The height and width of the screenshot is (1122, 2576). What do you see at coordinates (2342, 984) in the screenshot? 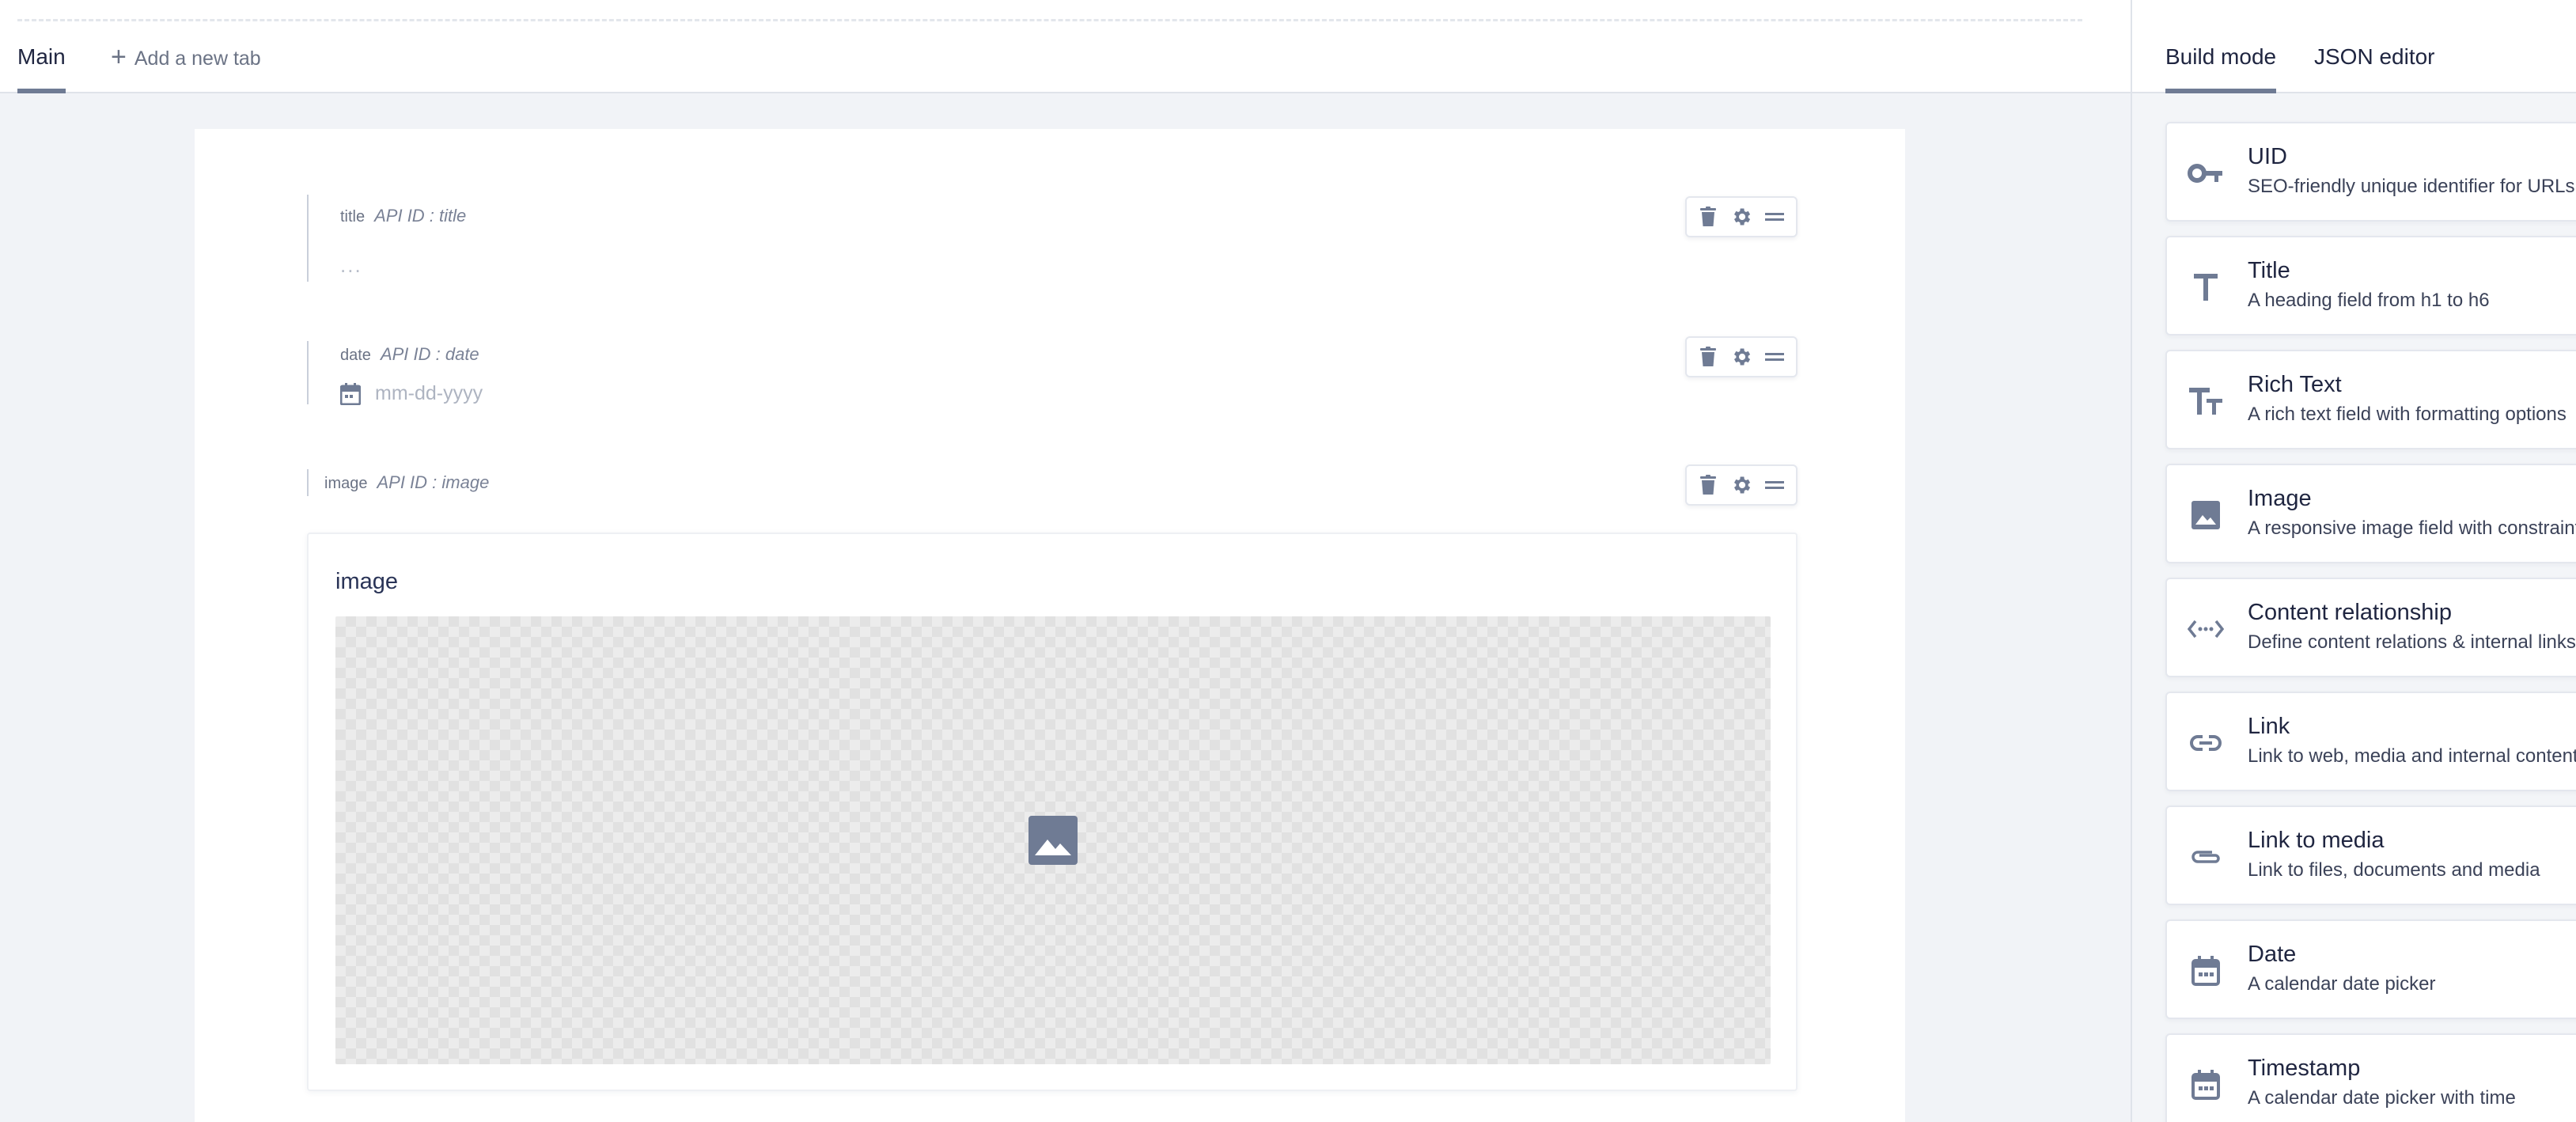
I see `widget-description: A calendar date picker` at bounding box center [2342, 984].